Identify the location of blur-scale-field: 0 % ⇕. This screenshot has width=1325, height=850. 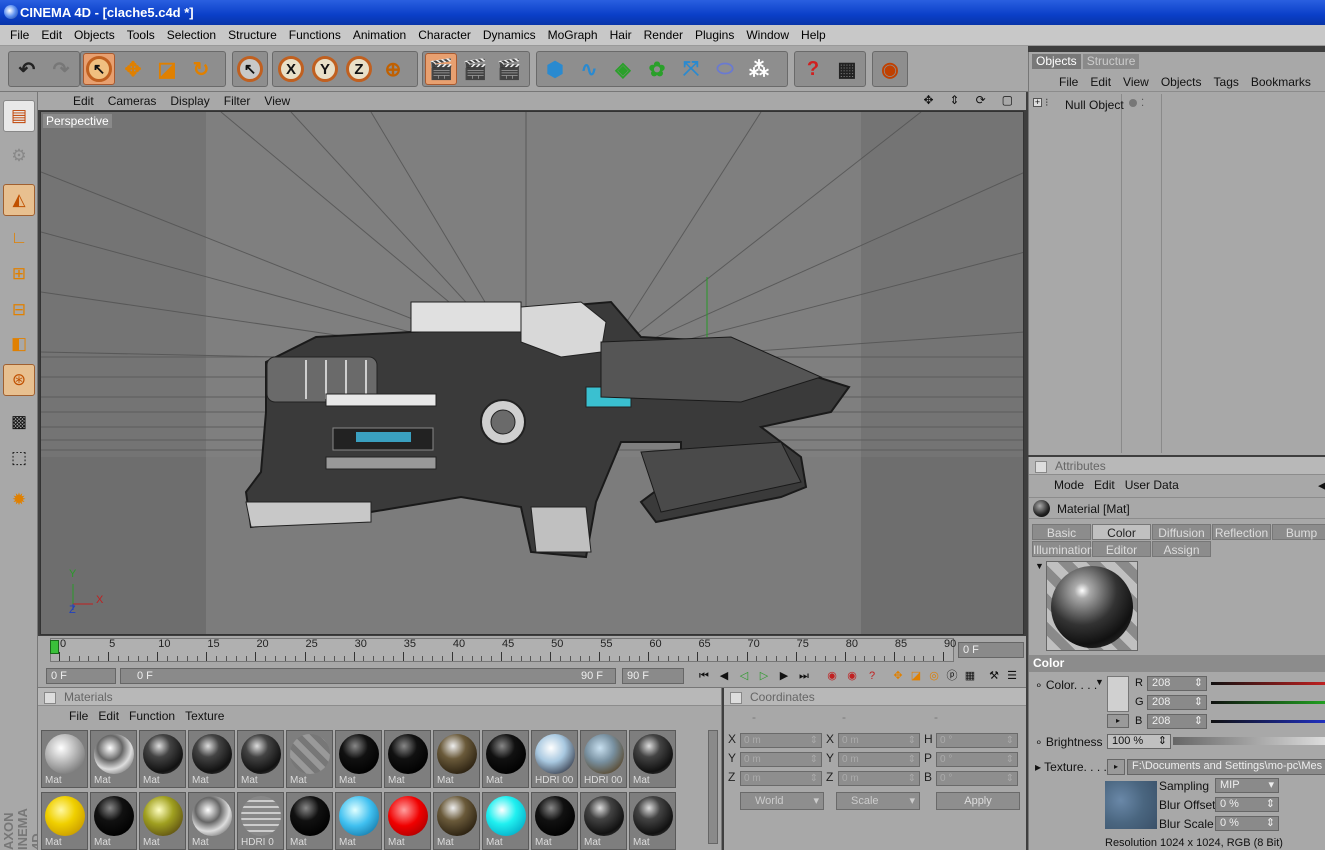
(1247, 823).